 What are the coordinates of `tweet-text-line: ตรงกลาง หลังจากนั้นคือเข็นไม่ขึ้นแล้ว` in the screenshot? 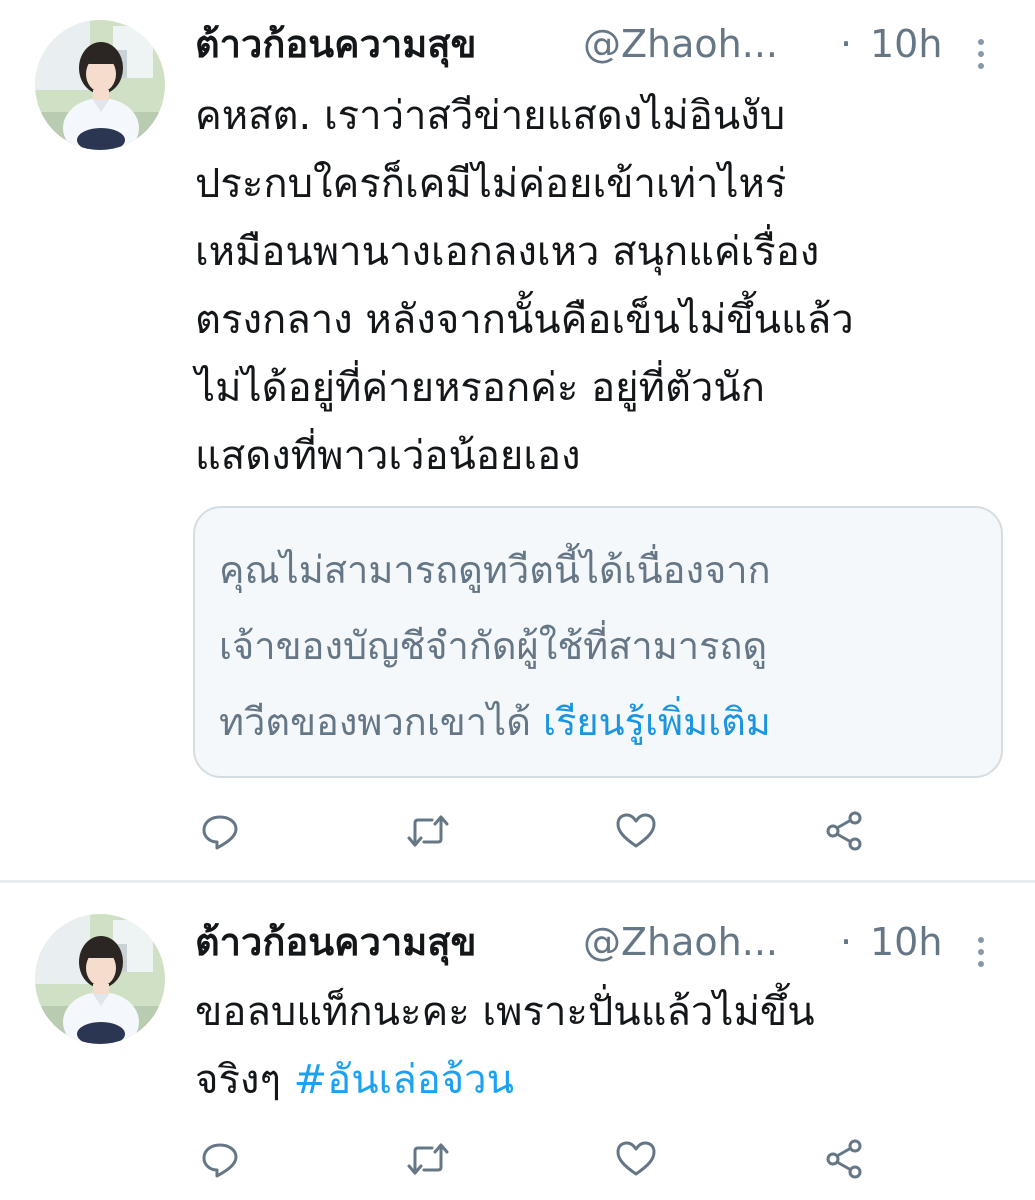 It's located at (524, 320).